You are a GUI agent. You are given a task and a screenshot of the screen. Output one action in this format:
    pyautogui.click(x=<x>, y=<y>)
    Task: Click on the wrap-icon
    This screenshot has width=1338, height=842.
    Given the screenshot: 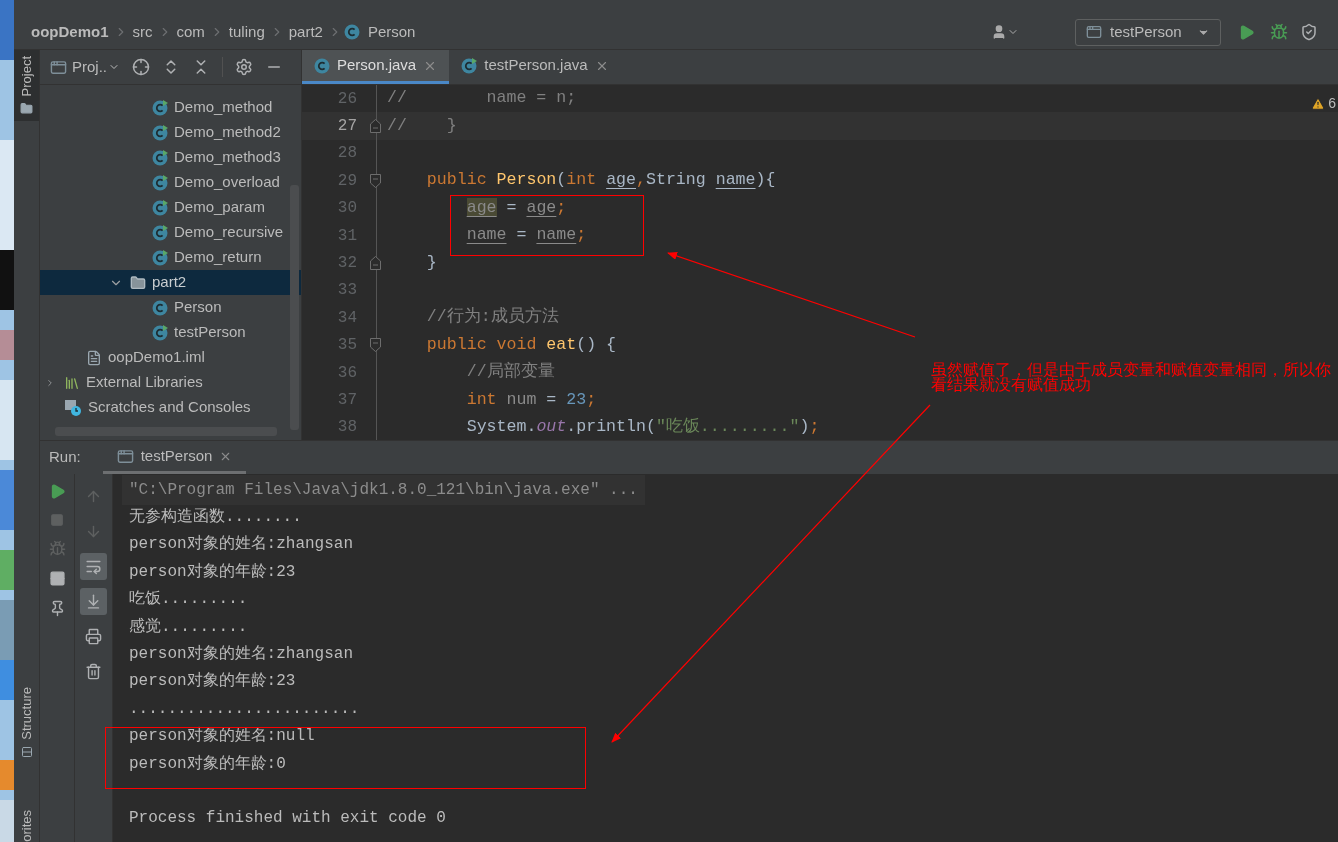 What is the action you would take?
    pyautogui.click(x=93, y=566)
    